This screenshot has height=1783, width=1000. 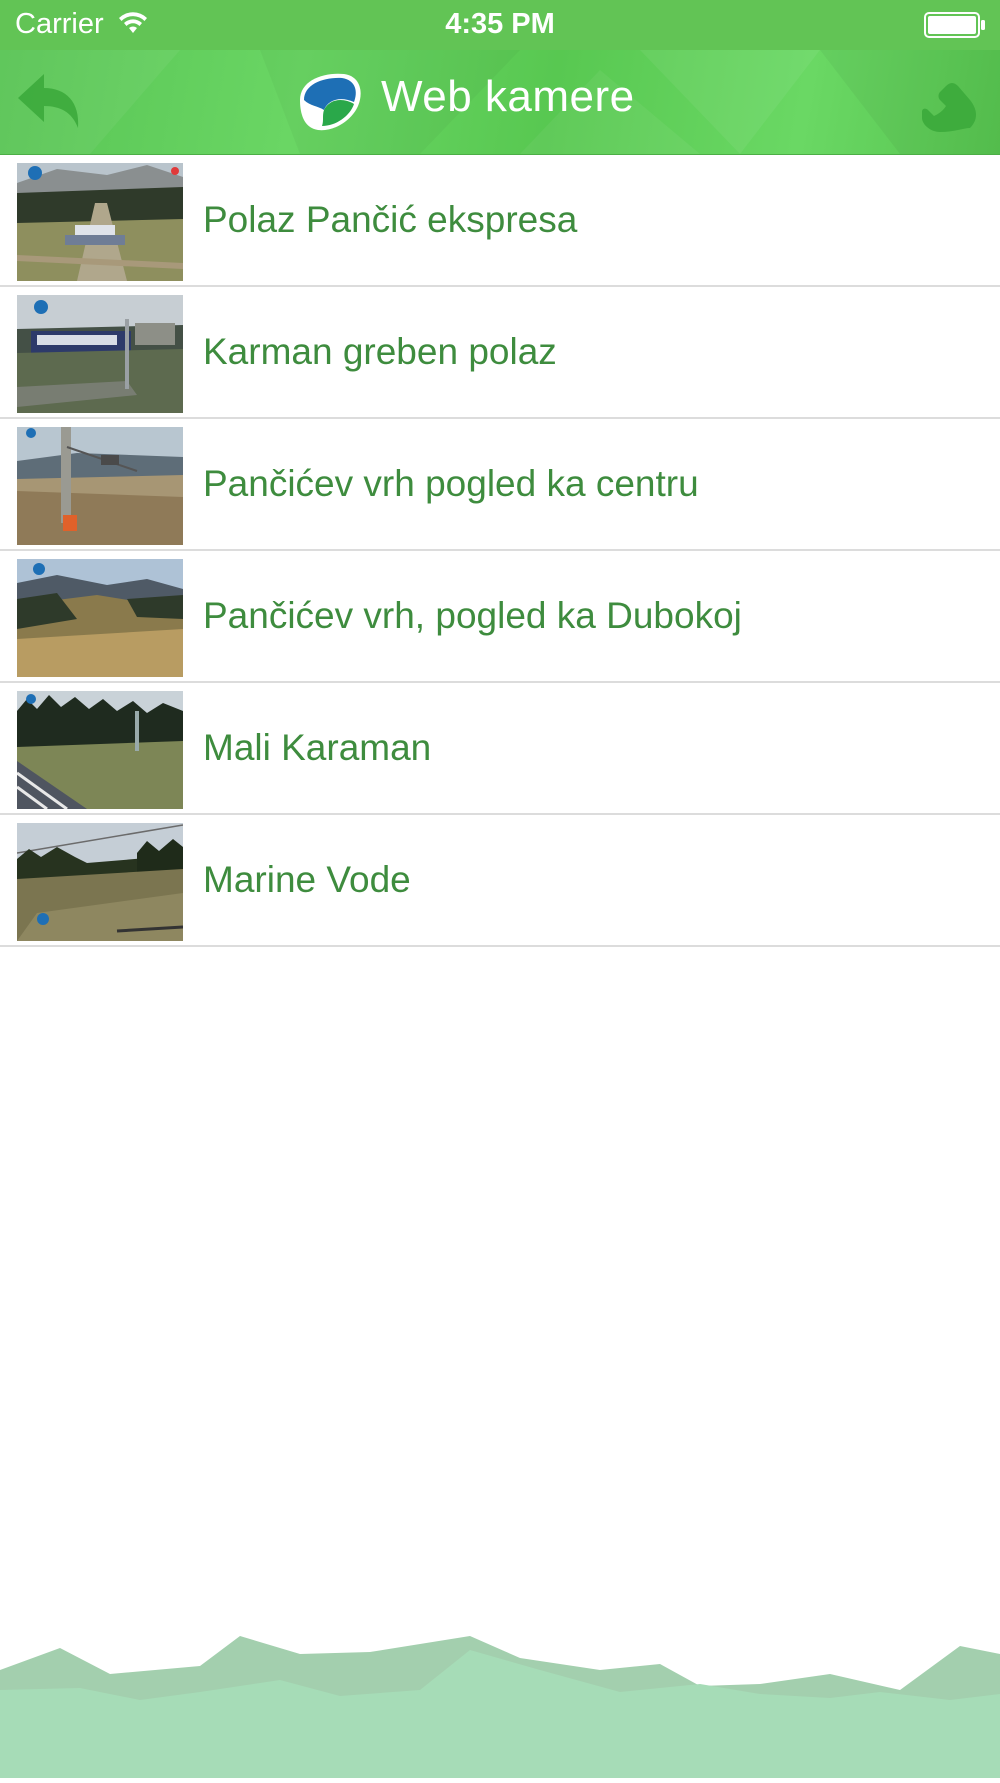 I want to click on camera-title: Pančićev vrh pogled ka centru, so click(x=451, y=483).